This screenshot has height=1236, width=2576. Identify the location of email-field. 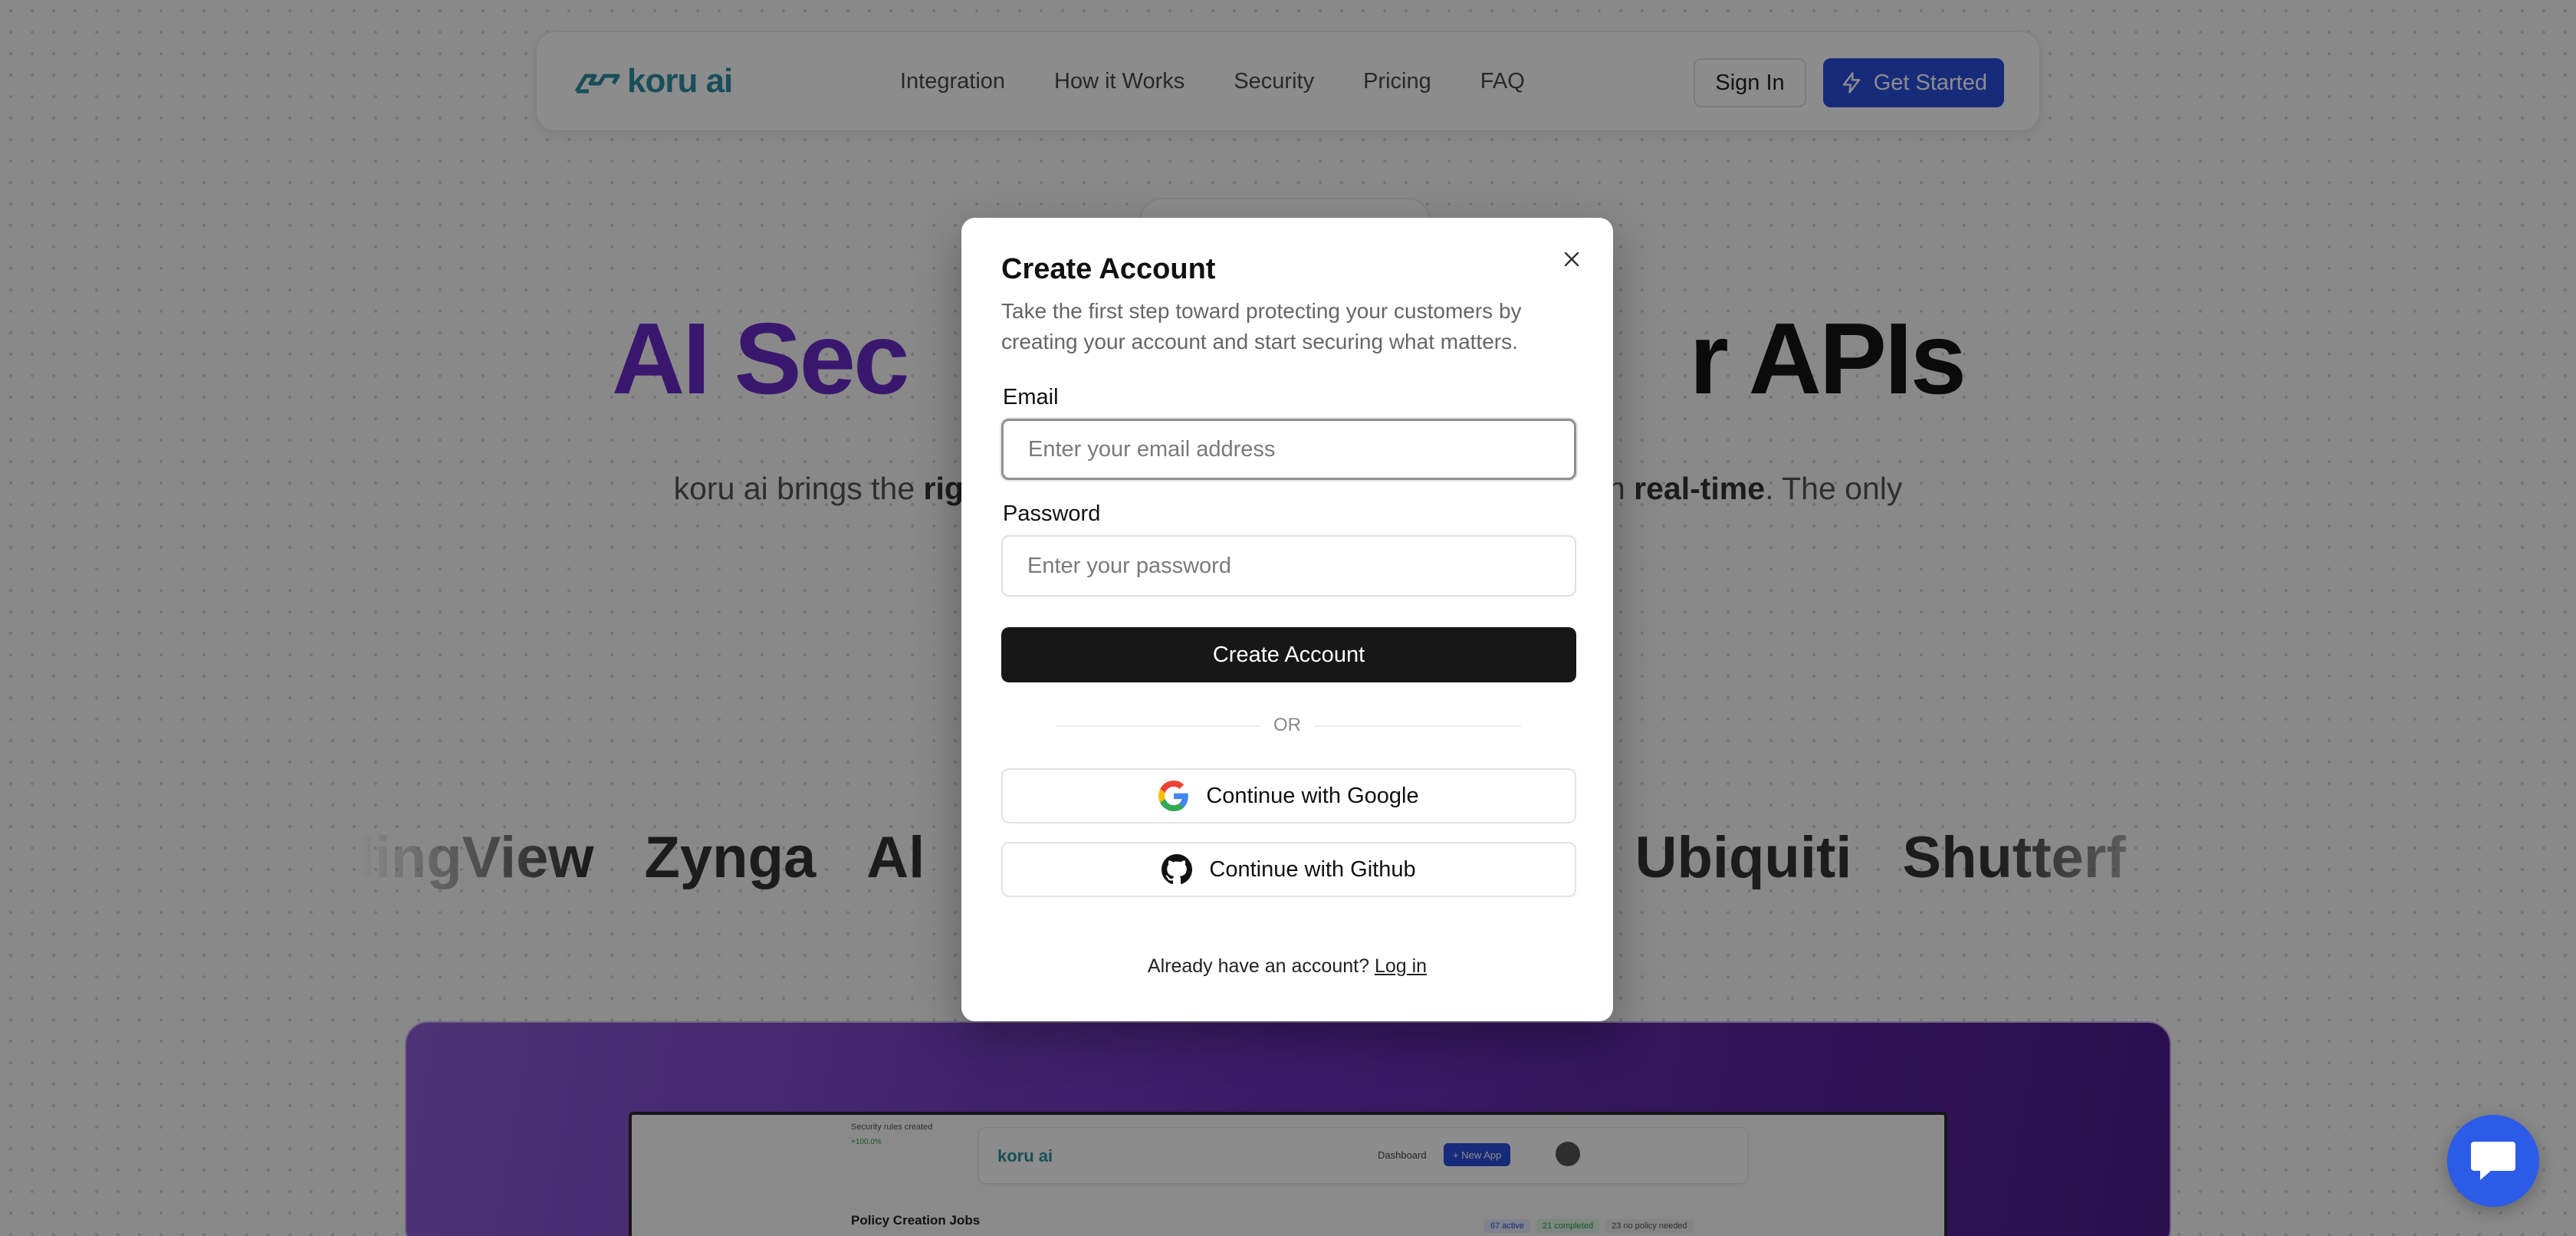
(1288, 449).